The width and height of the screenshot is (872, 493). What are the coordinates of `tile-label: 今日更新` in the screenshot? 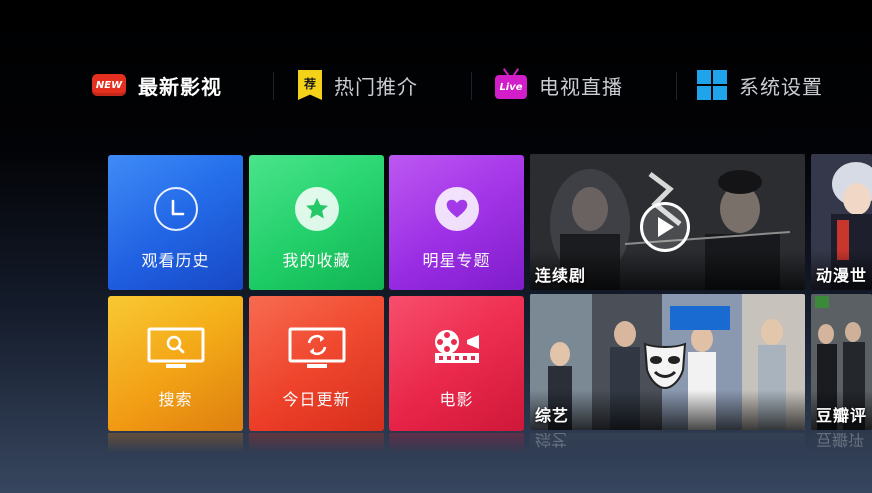 It's located at (316, 399).